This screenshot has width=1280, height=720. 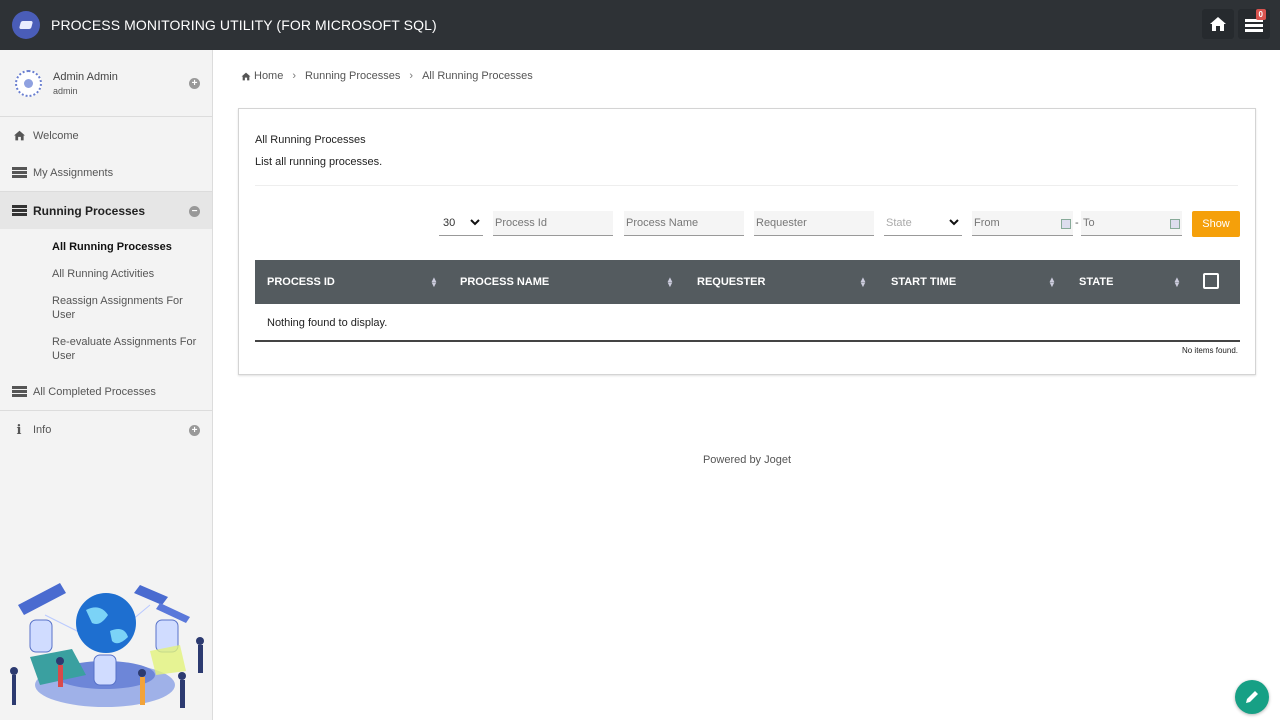 What do you see at coordinates (106, 429) in the screenshot?
I see `sidebar-item-info: i Info +` at bounding box center [106, 429].